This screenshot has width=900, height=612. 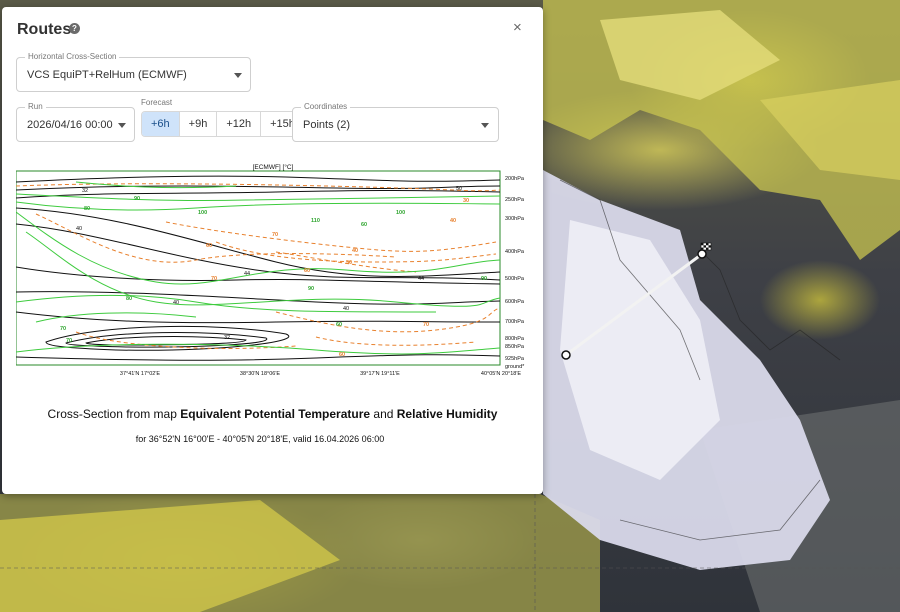 What do you see at coordinates (239, 124) in the screenshot?
I see `forecast-option-12h: +12h` at bounding box center [239, 124].